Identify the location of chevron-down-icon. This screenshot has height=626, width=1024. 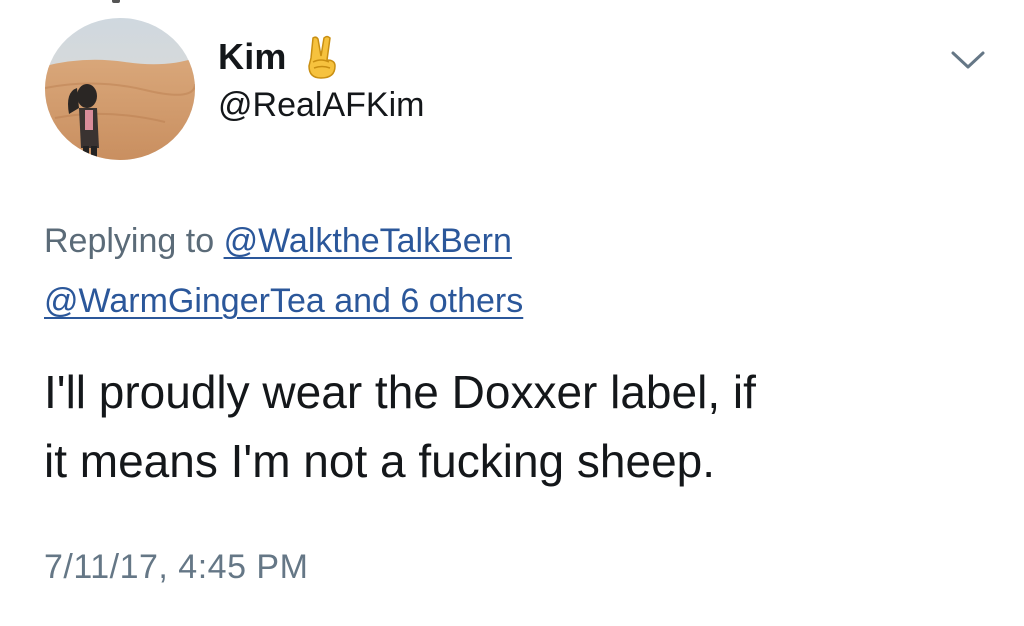
(968, 60).